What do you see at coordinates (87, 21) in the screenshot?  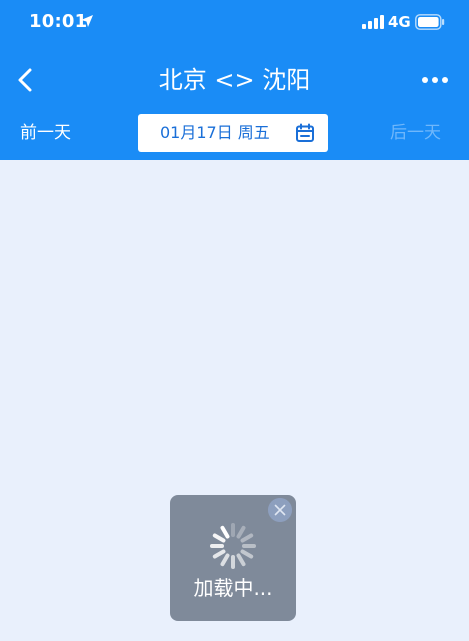 I see `location-arrow-icon` at bounding box center [87, 21].